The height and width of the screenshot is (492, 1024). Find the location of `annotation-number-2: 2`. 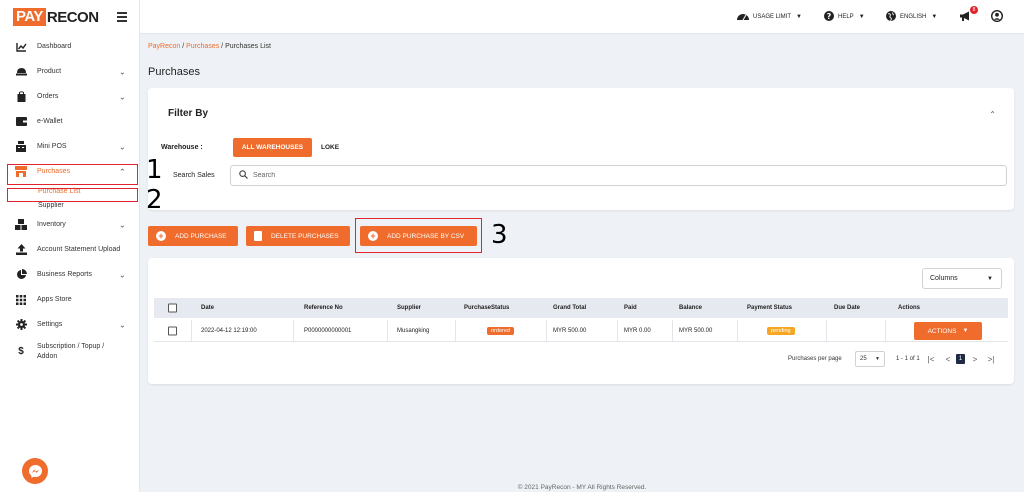

annotation-number-2: 2 is located at coordinates (154, 200).